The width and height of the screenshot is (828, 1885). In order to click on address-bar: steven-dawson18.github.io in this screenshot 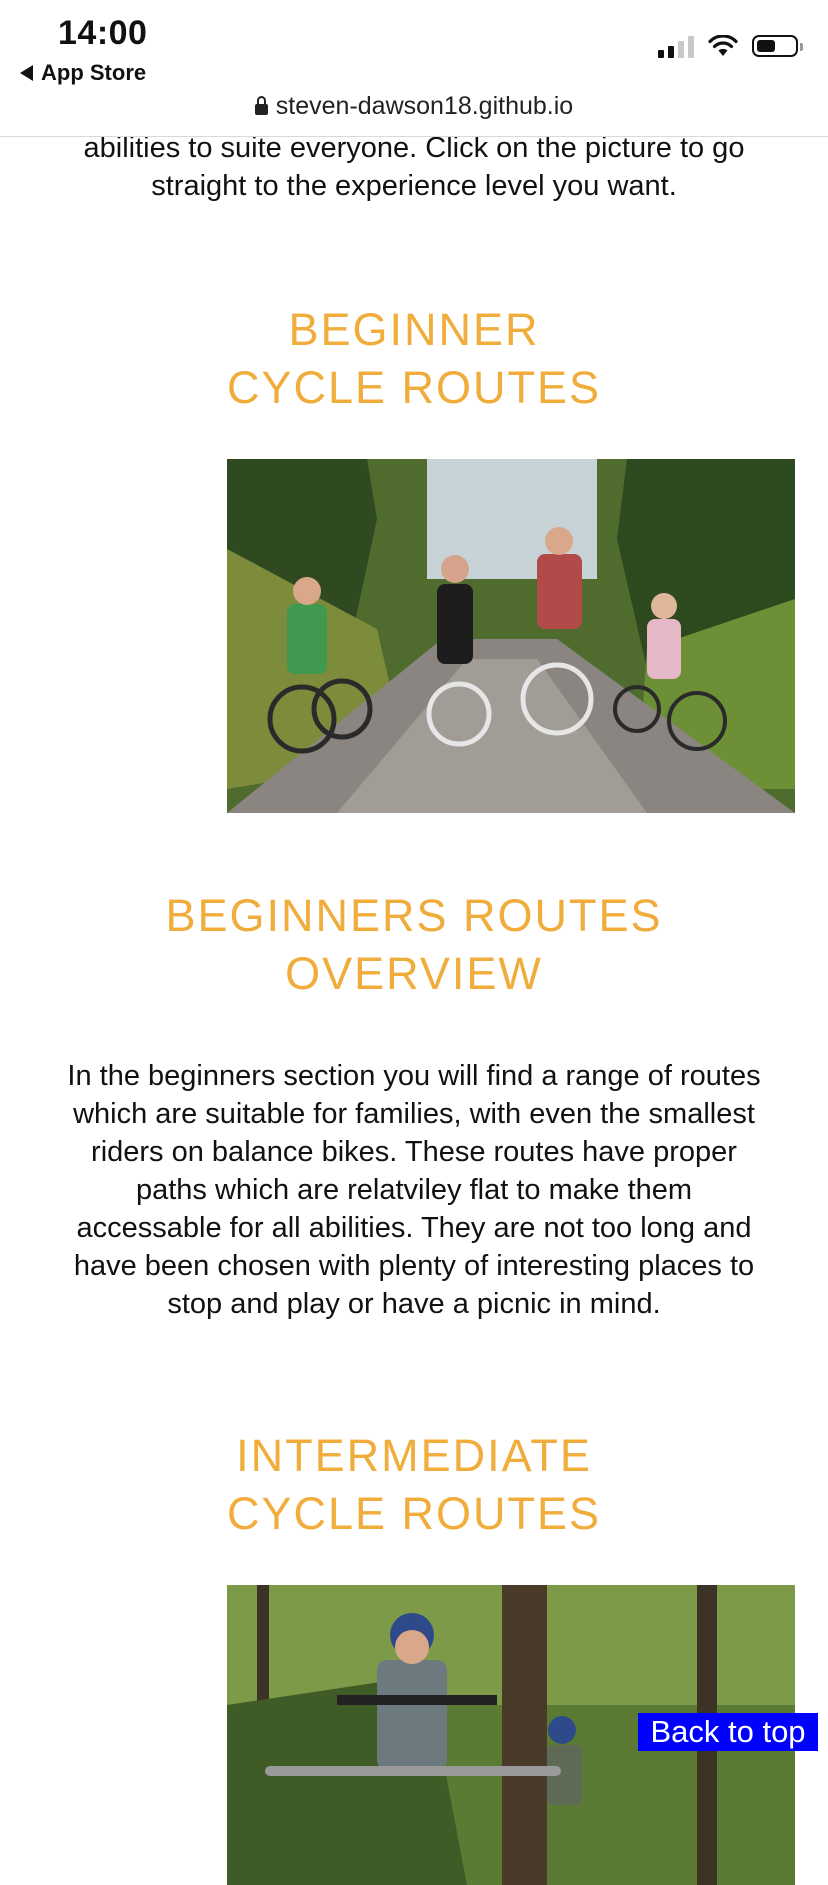, I will do `click(414, 106)`.